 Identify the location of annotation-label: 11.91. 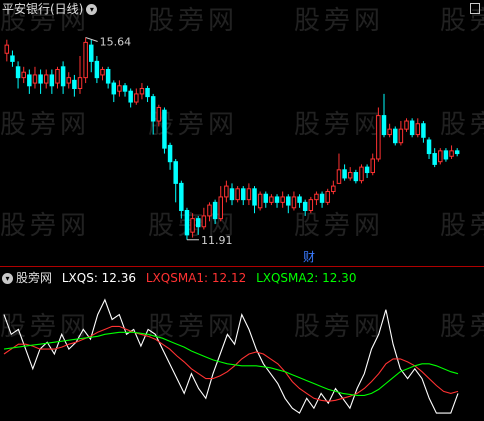
(217, 240).